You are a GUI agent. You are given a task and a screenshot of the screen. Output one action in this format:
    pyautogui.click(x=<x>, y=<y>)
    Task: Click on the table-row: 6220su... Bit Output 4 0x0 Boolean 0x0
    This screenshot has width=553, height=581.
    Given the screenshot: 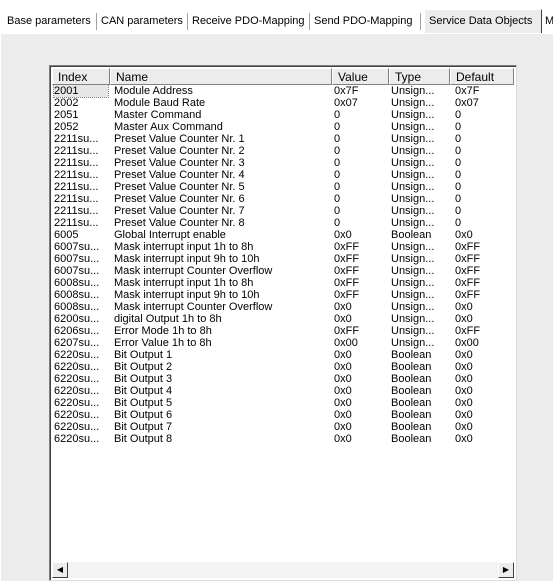 What is the action you would take?
    pyautogui.click(x=283, y=391)
    